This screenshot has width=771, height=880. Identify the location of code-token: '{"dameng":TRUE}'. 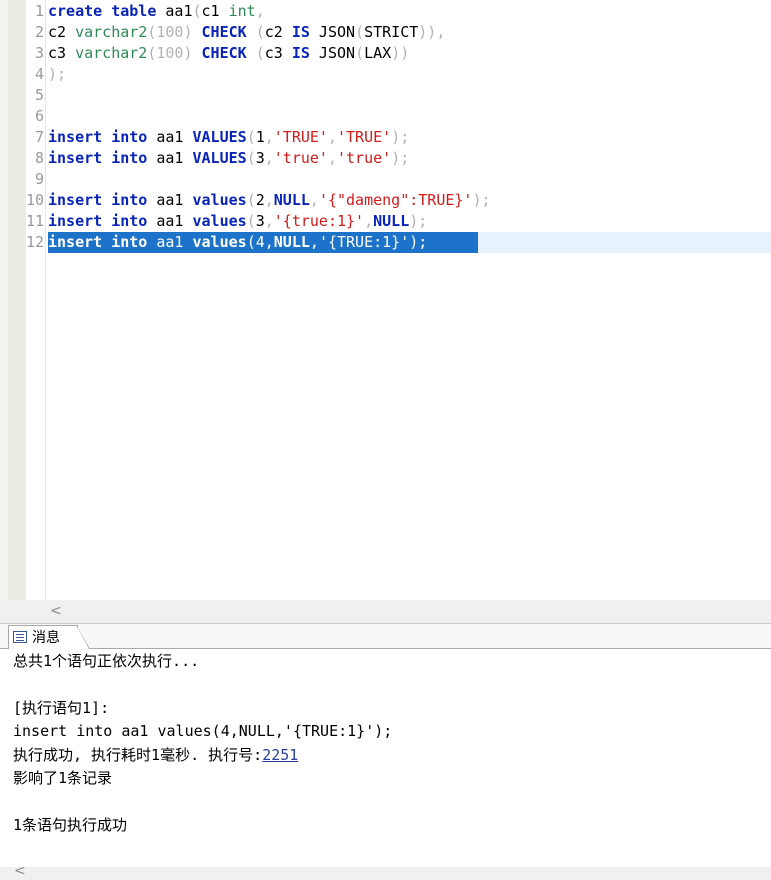
(395, 200).